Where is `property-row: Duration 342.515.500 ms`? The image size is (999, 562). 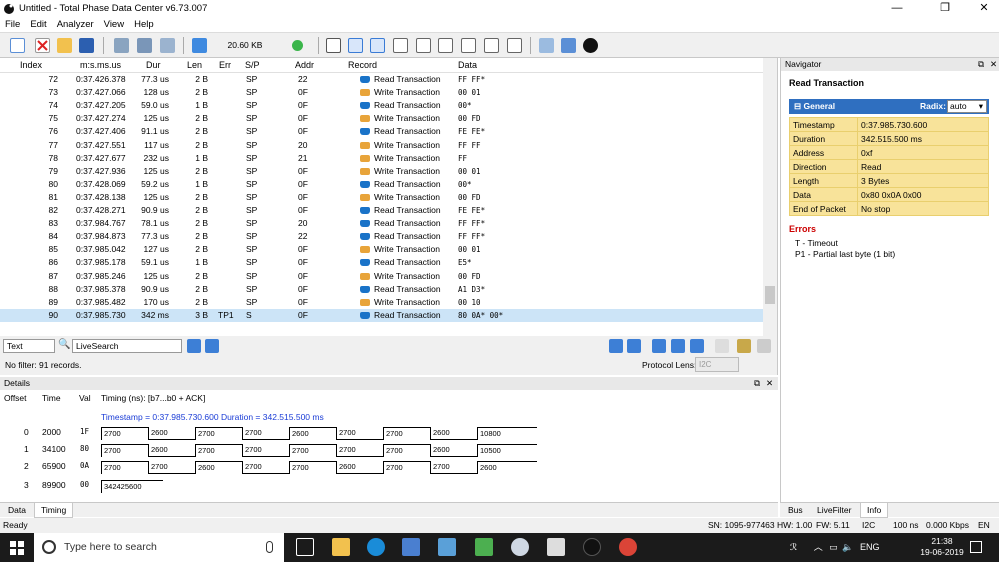 property-row: Duration 342.515.500 ms is located at coordinates (889, 138).